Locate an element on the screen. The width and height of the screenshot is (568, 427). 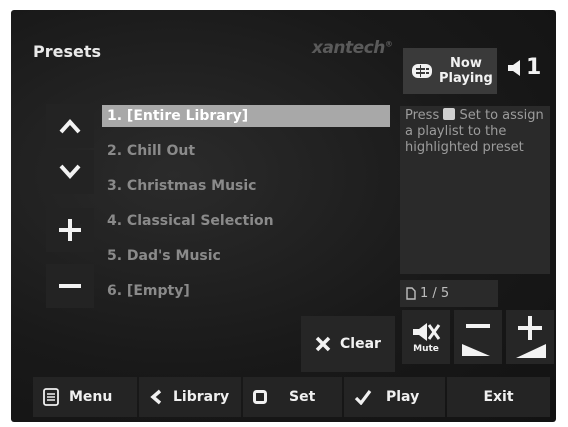
now-playing-button: Now Playing is located at coordinates (450, 71).